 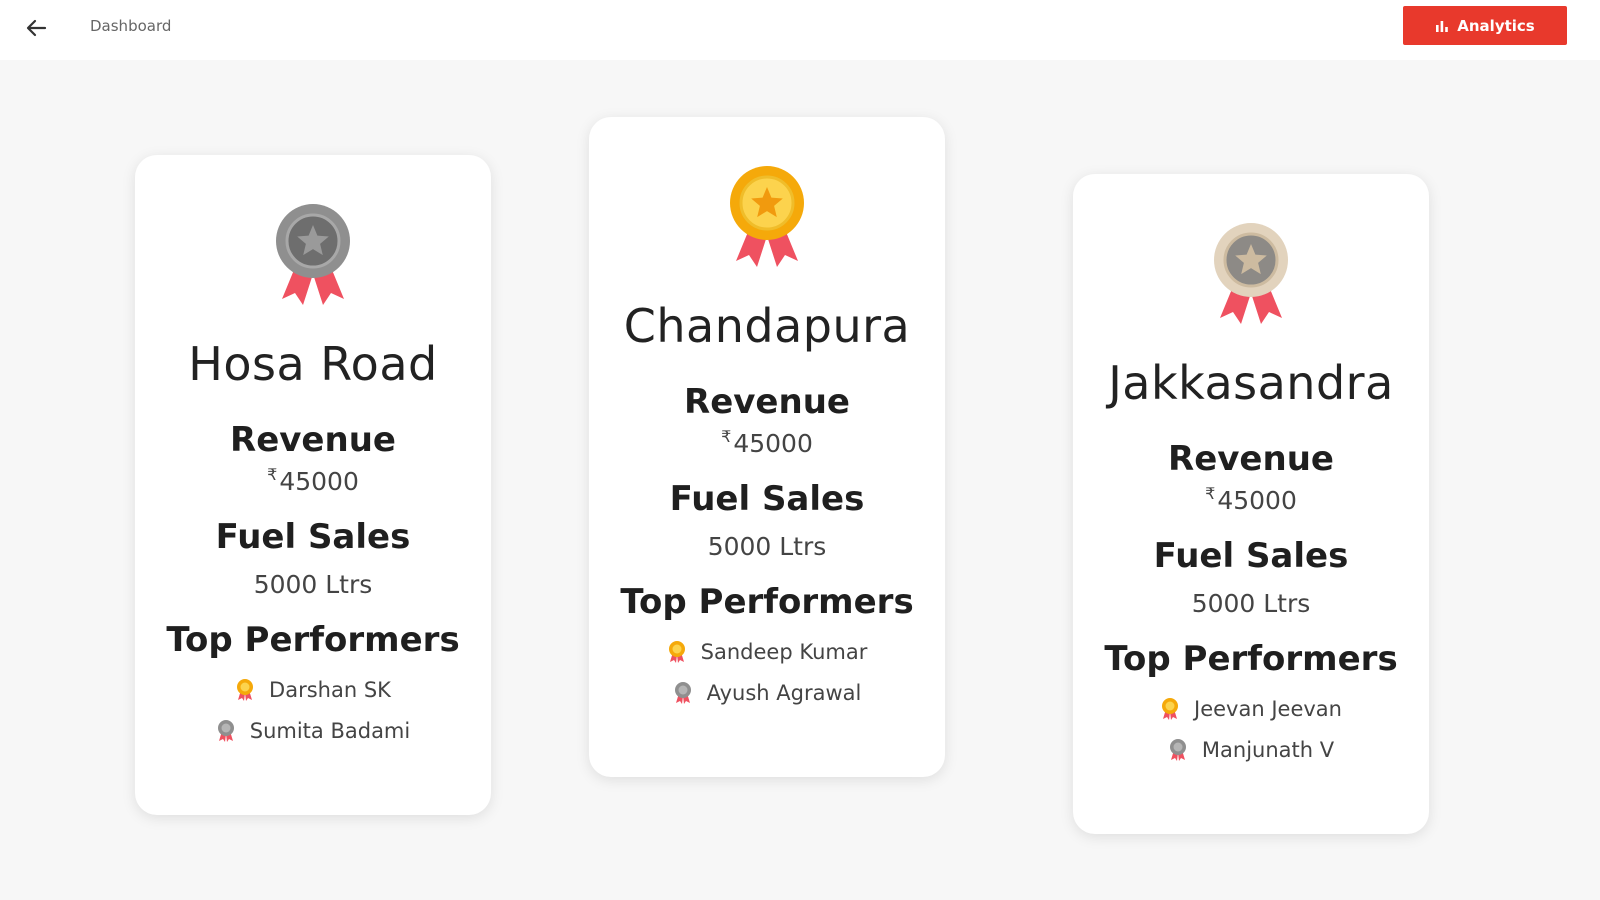 I want to click on top-bar: Dashboard Analytics, so click(x=800, y=30).